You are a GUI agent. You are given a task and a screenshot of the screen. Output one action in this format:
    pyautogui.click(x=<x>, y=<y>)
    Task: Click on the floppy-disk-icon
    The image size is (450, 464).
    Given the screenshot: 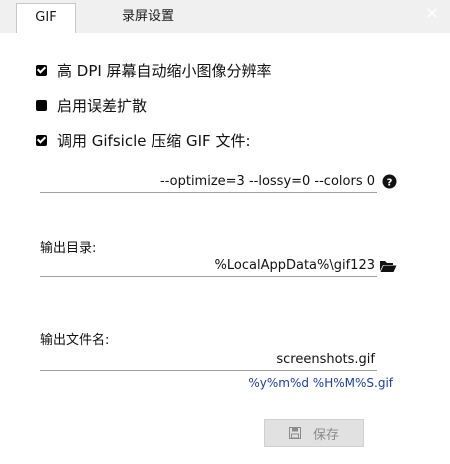 What is the action you would take?
    pyautogui.click(x=294, y=433)
    